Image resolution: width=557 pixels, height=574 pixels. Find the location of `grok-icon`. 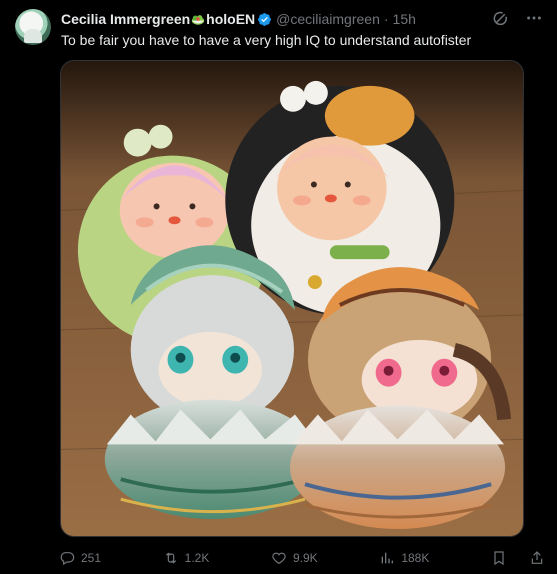

grok-icon is located at coordinates (500, 18).